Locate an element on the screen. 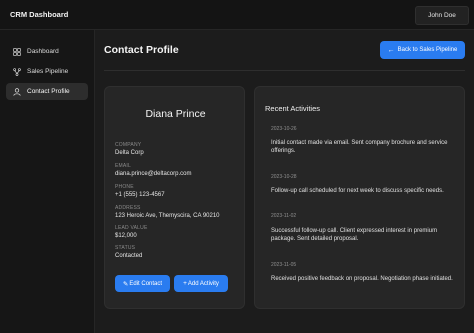 Image resolution: width=474 pixels, height=333 pixels. sidebar-item-label: Contact Profile is located at coordinates (48, 91).